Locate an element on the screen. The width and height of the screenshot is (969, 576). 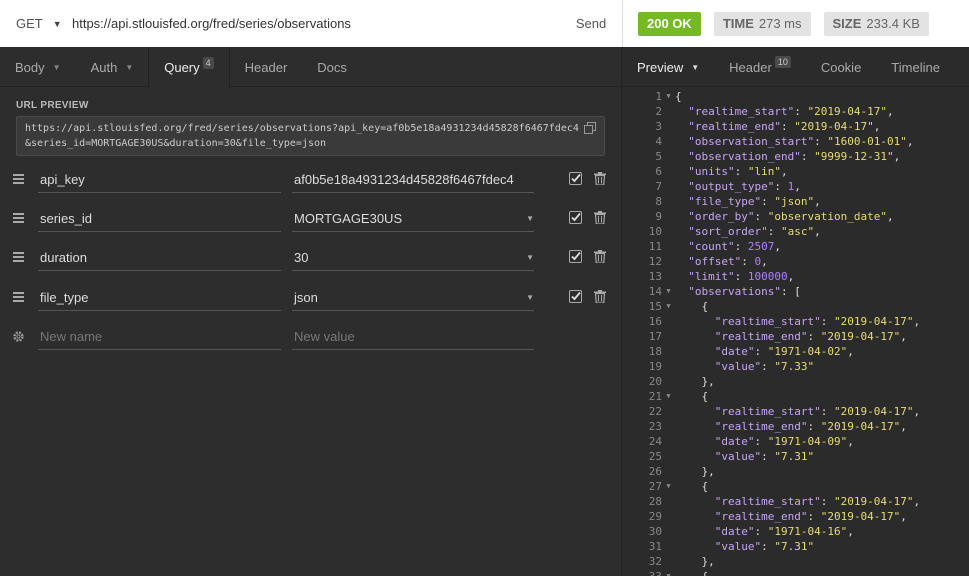
tab-response-header: Header 10 is located at coordinates (760, 67).